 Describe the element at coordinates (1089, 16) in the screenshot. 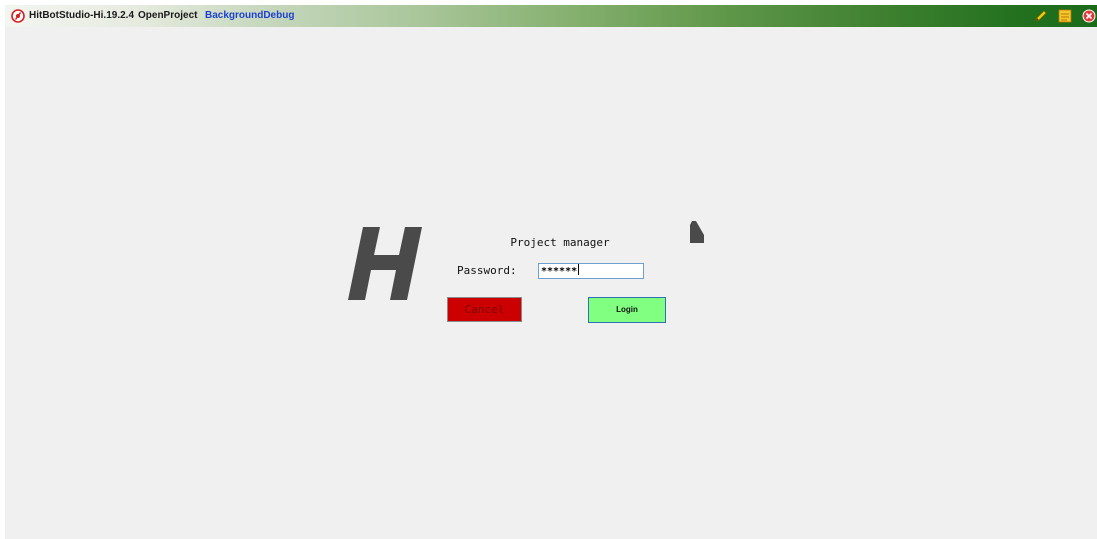

I see `close-icon` at that location.